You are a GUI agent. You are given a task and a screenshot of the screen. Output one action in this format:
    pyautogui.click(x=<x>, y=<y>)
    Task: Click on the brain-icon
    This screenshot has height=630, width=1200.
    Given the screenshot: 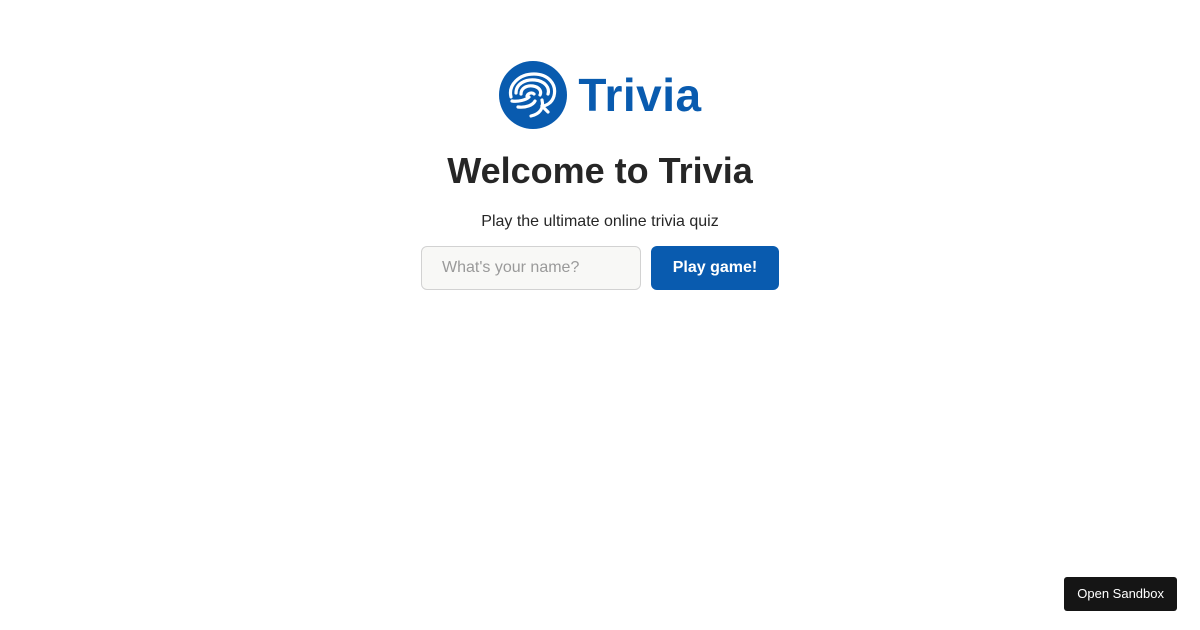 What is the action you would take?
    pyautogui.click(x=533, y=95)
    